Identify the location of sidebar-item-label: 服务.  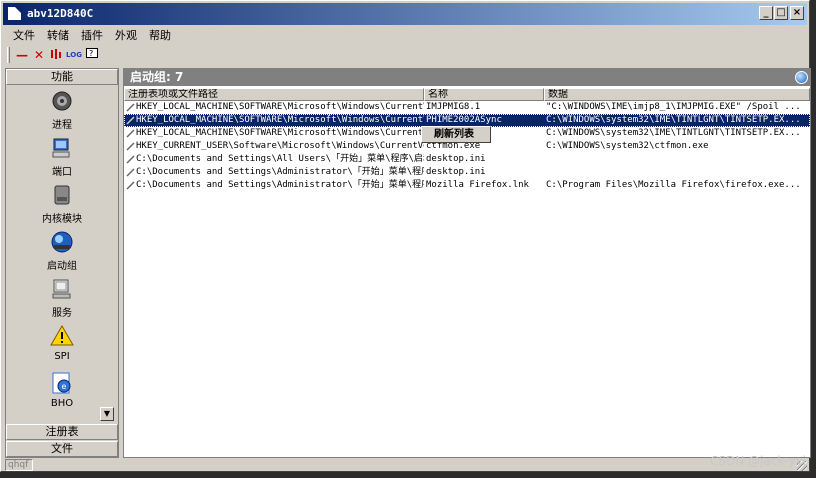
(62, 313).